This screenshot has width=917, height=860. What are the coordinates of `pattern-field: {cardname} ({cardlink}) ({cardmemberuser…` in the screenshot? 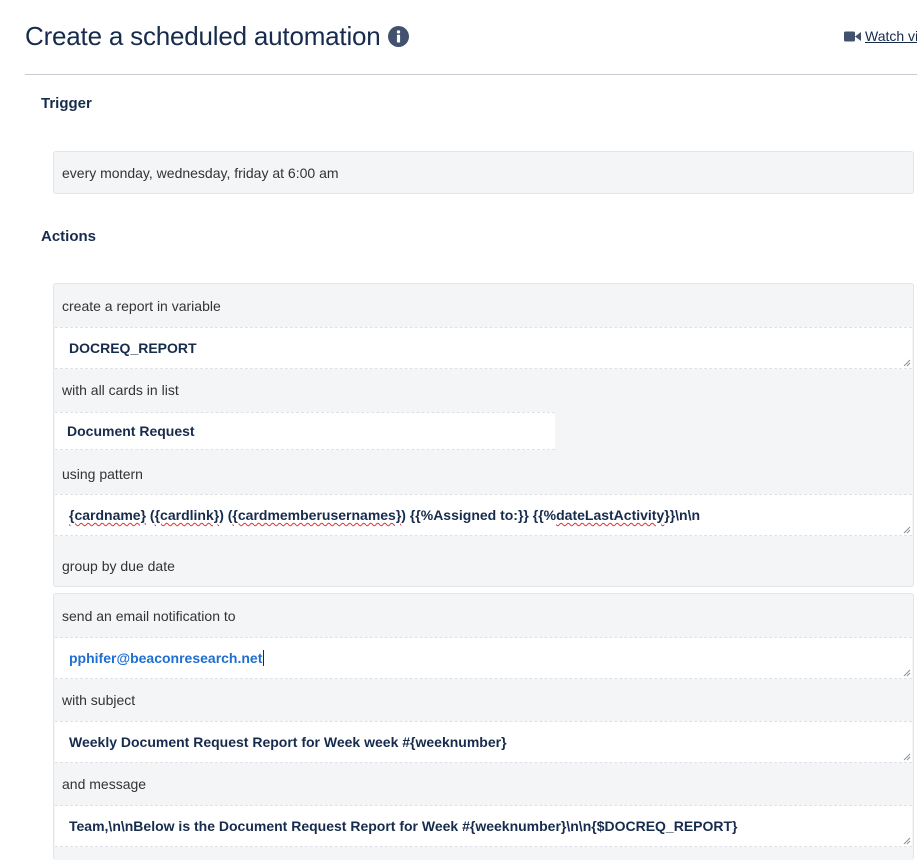 It's located at (483, 515).